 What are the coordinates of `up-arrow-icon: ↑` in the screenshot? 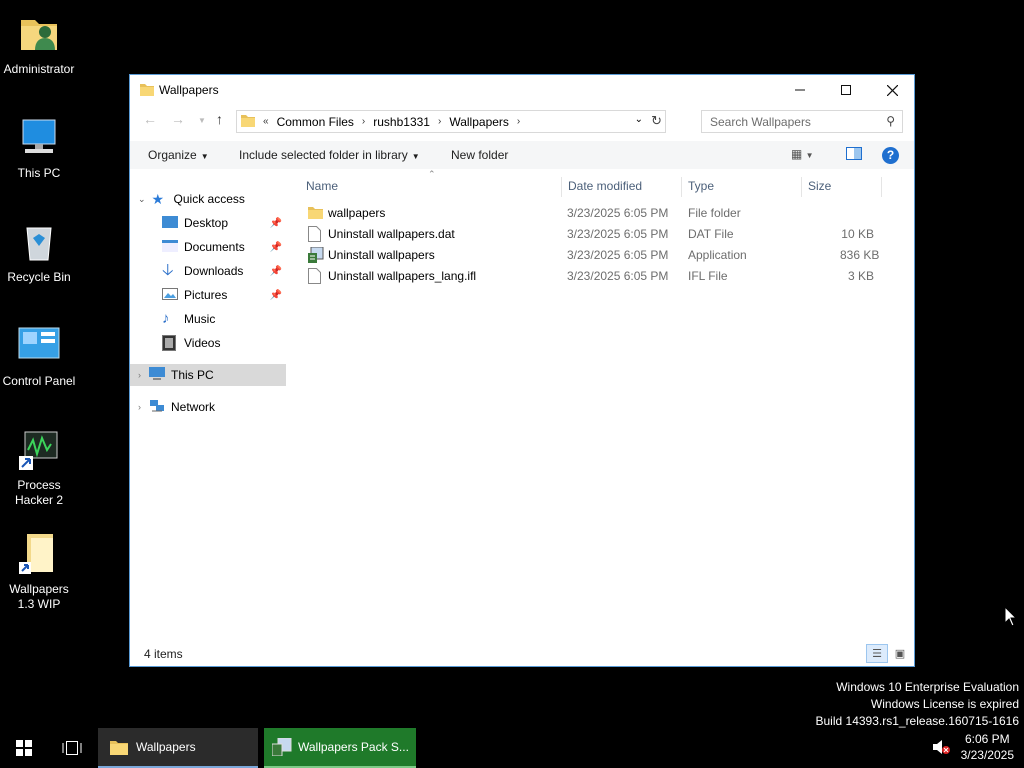 It's located at (219, 119).